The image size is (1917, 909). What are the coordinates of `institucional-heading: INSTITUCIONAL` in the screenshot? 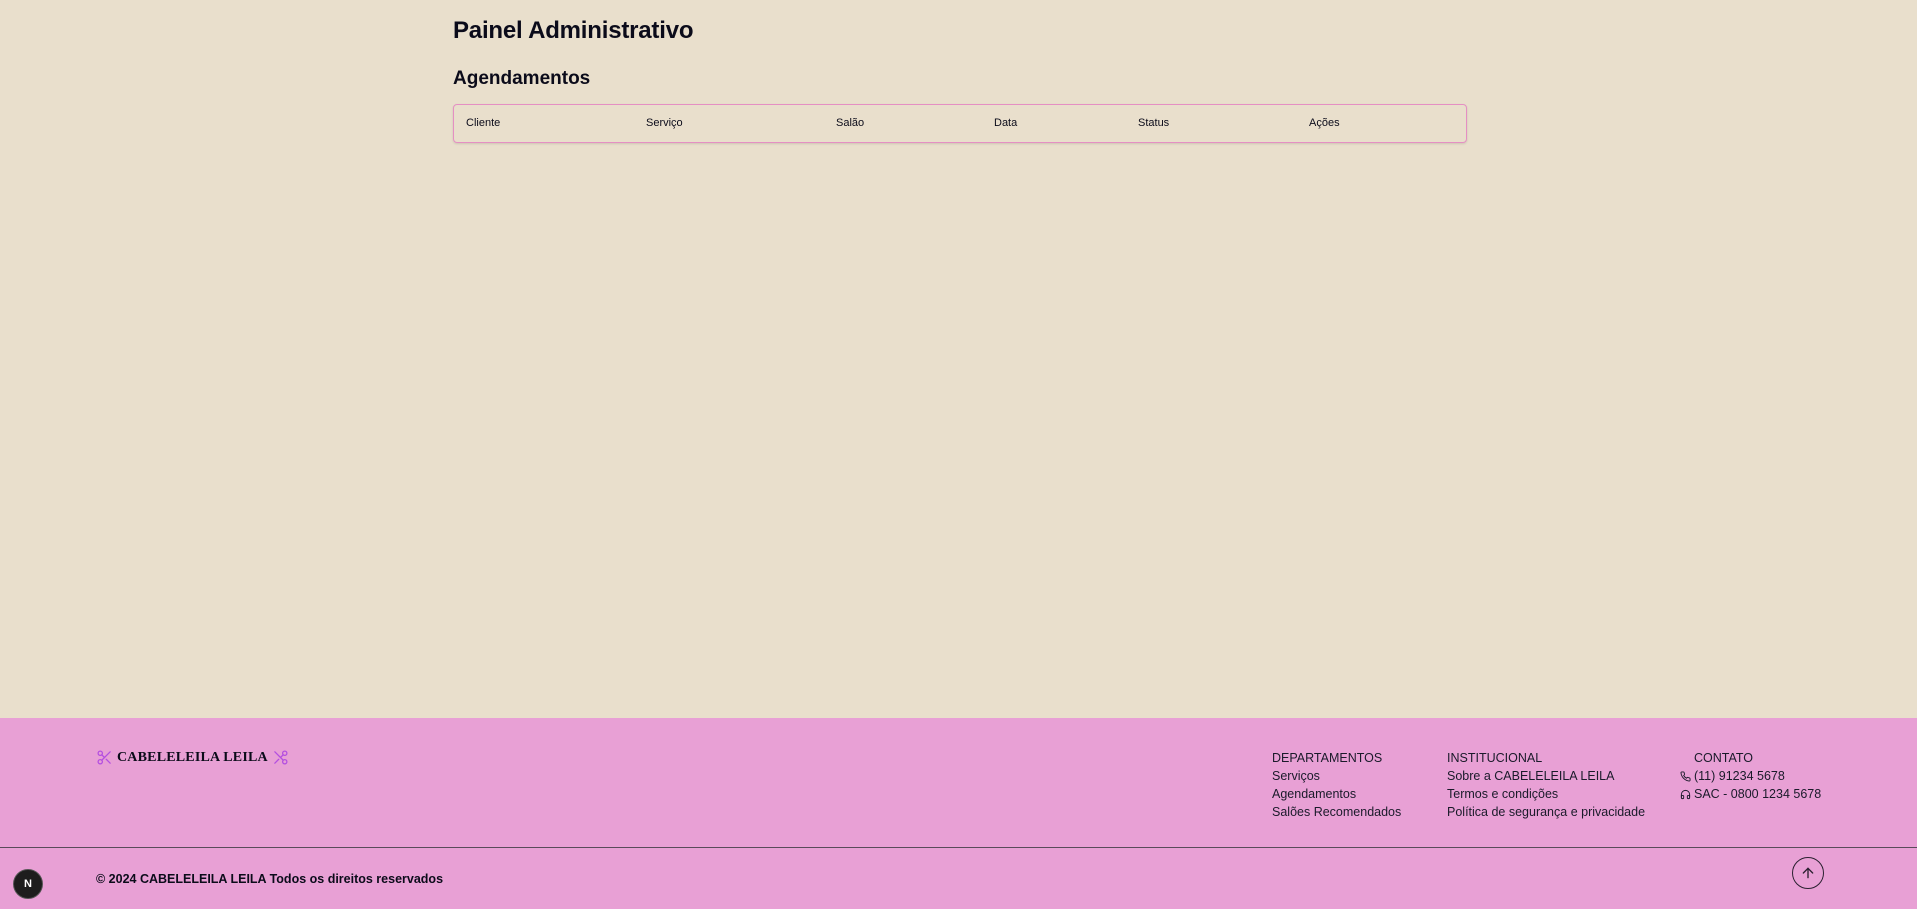 It's located at (1495, 758).